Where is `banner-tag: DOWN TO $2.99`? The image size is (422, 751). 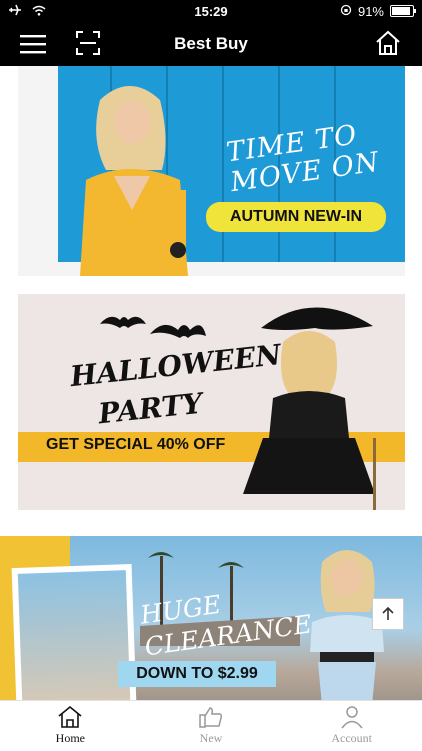 banner-tag: DOWN TO $2.99 is located at coordinates (197, 674).